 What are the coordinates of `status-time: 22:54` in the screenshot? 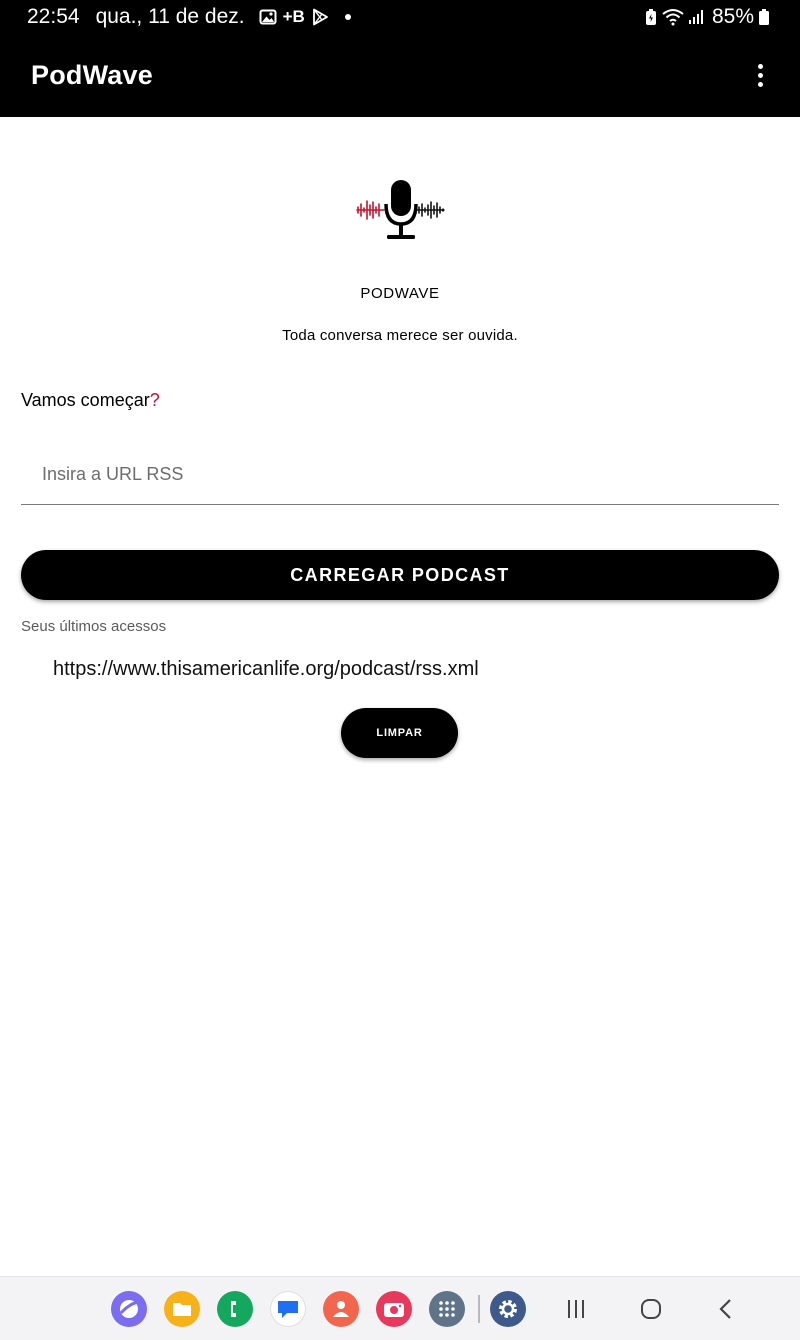 It's located at (53, 16).